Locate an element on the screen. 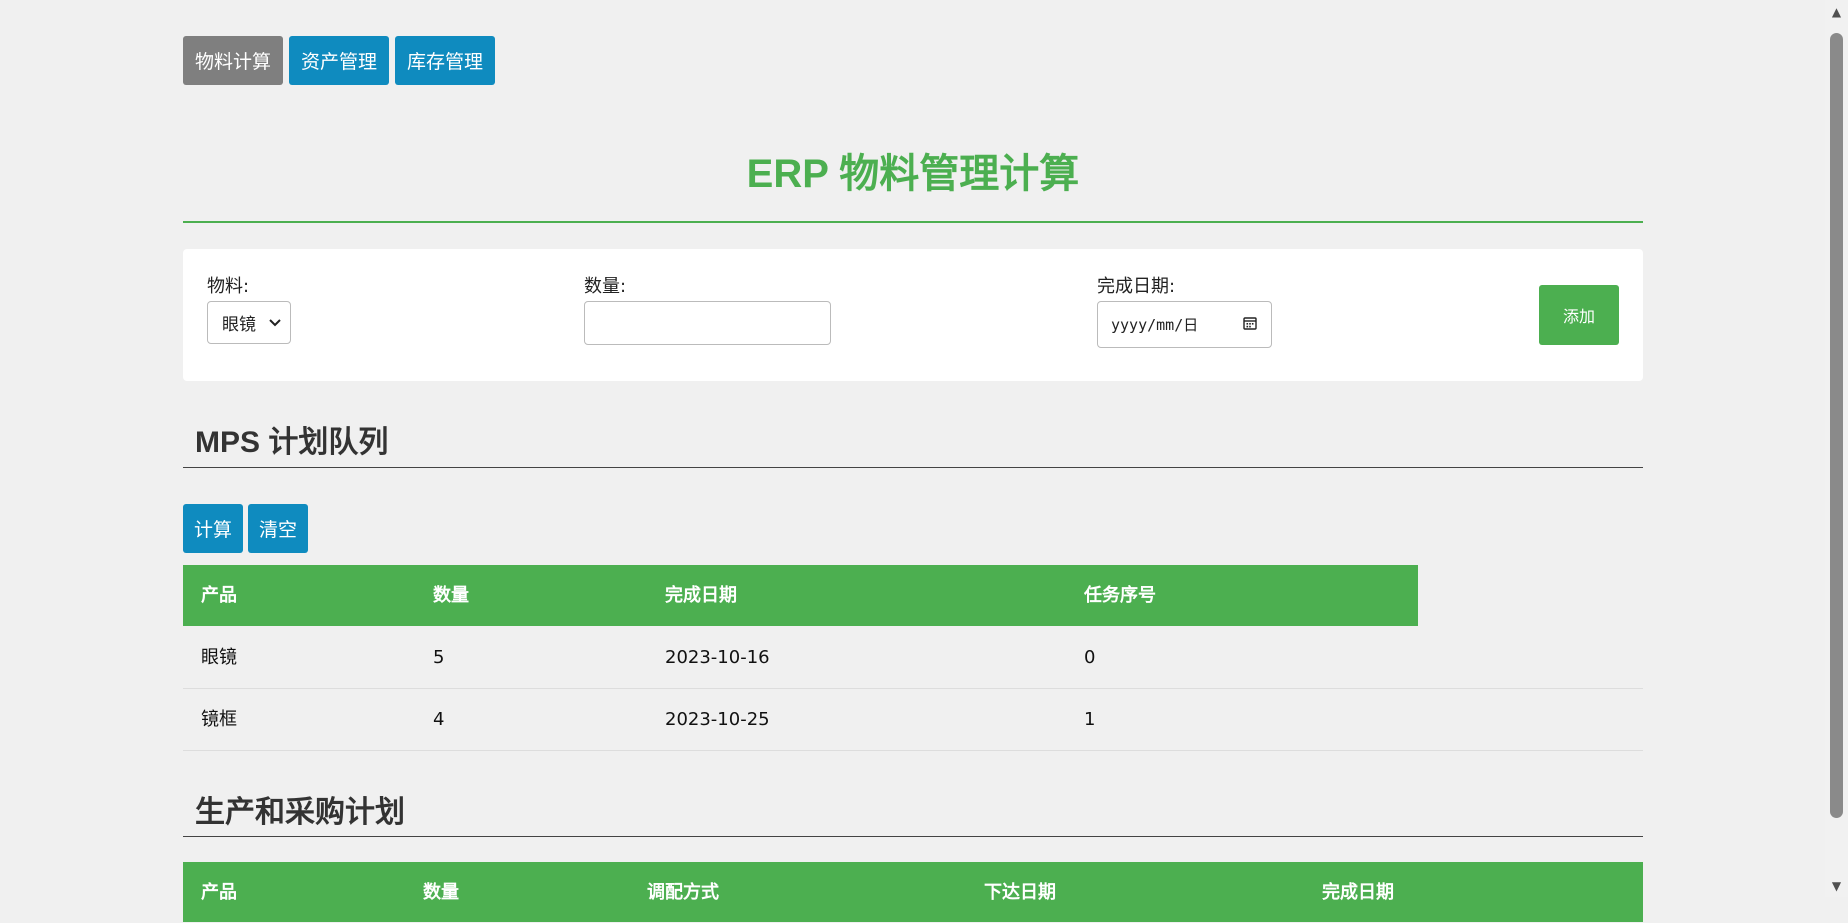 The height and width of the screenshot is (923, 1848). add-form-card: 物料: 眼镜 数量: 完成日期: yyyy/mm/日 添加 is located at coordinates (913, 315).